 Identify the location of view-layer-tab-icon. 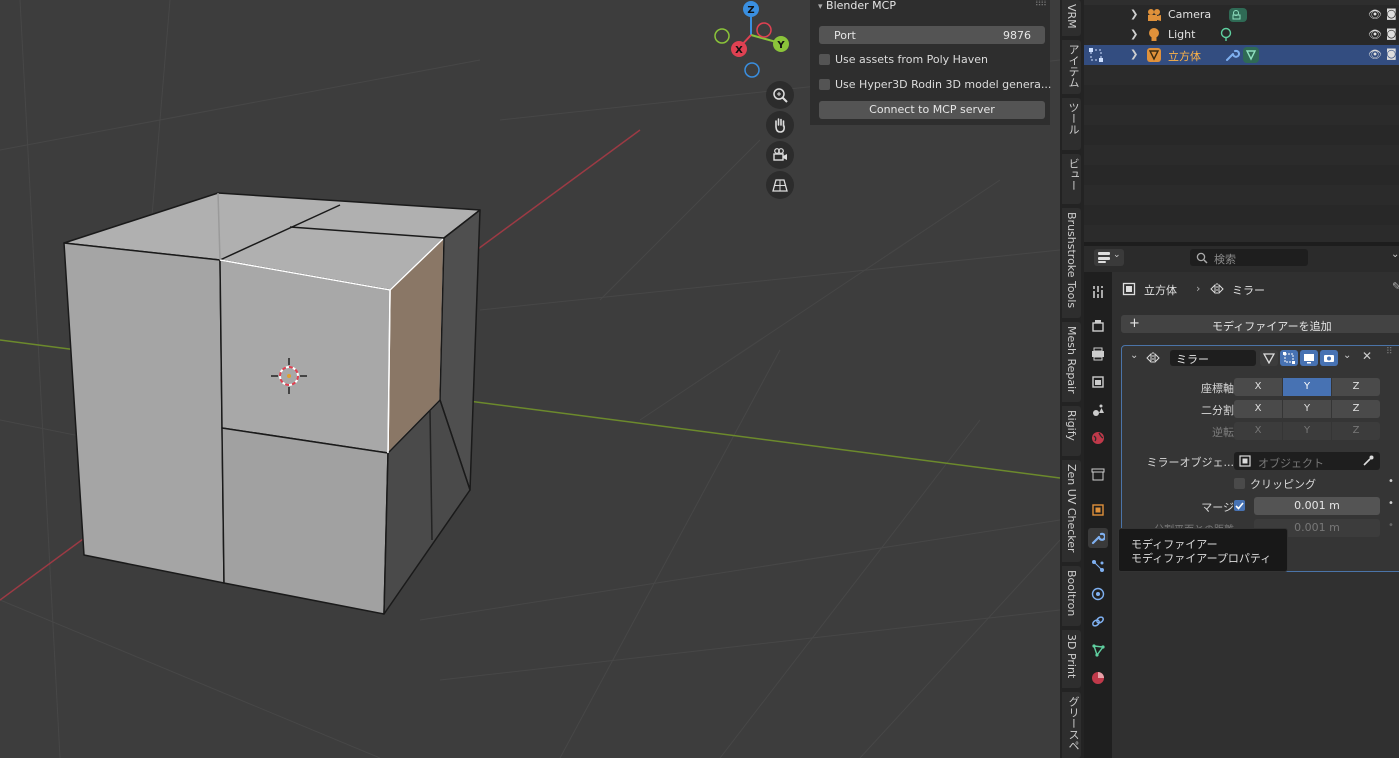
(1098, 382).